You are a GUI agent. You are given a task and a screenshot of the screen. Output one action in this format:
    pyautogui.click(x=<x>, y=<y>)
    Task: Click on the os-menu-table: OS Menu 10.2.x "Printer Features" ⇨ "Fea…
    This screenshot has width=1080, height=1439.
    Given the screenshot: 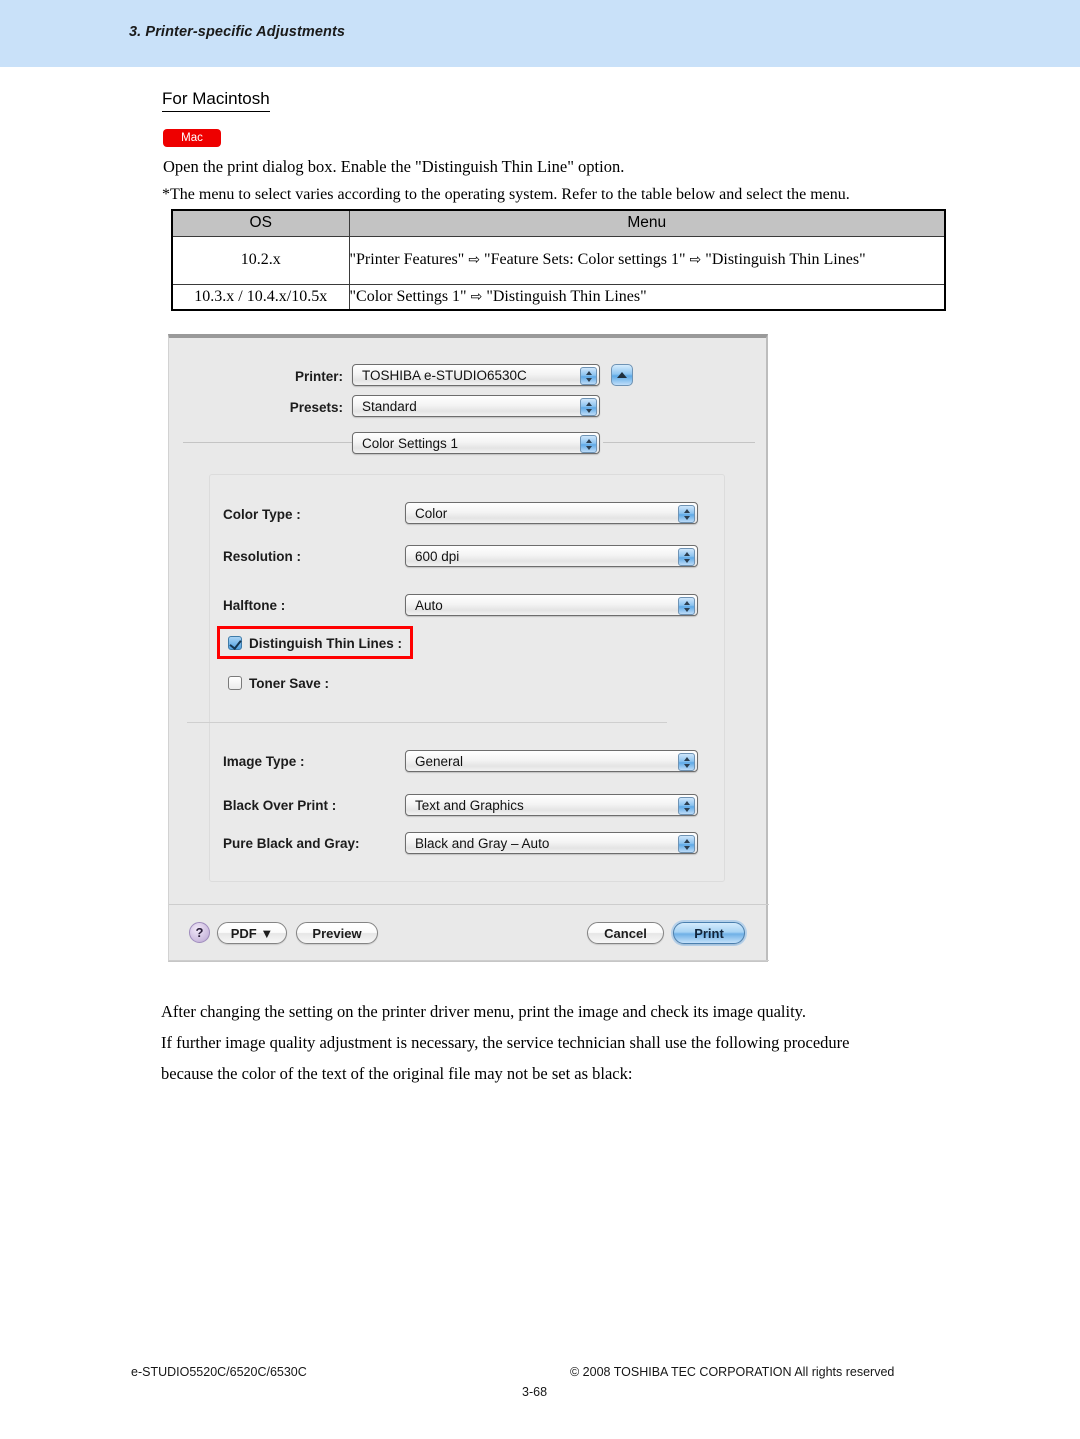 What is the action you would take?
    pyautogui.click(x=558, y=260)
    